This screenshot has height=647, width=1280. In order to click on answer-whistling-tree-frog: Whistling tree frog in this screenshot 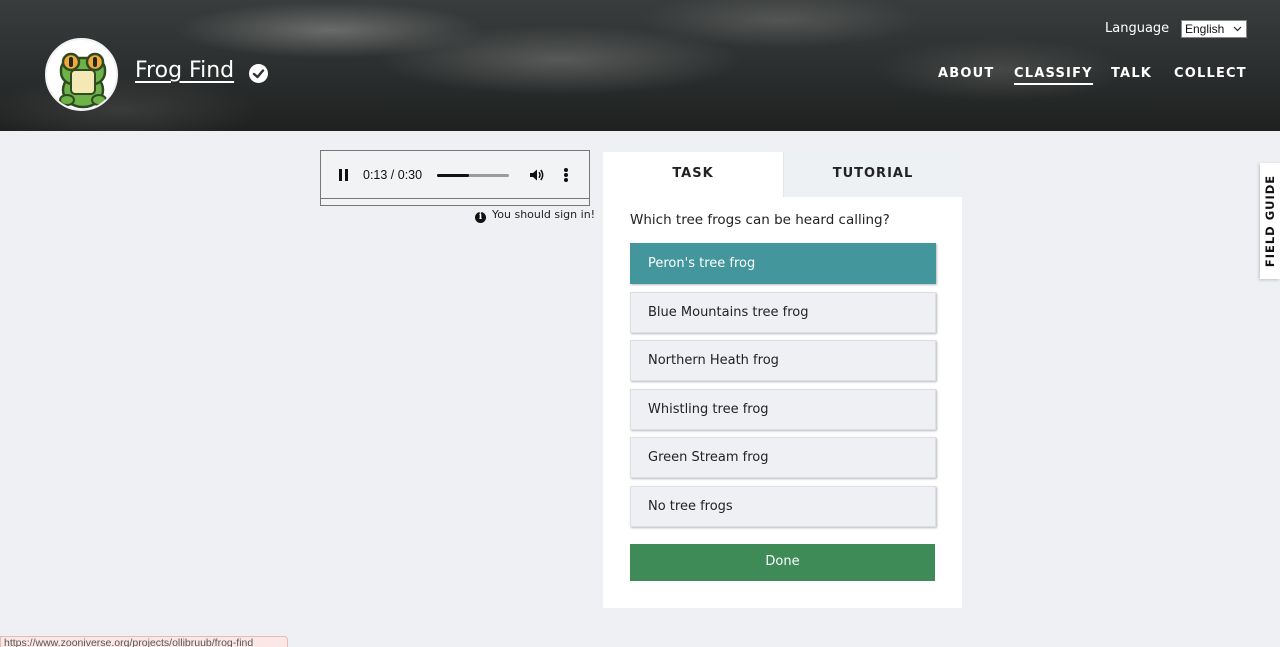, I will do `click(783, 409)`.